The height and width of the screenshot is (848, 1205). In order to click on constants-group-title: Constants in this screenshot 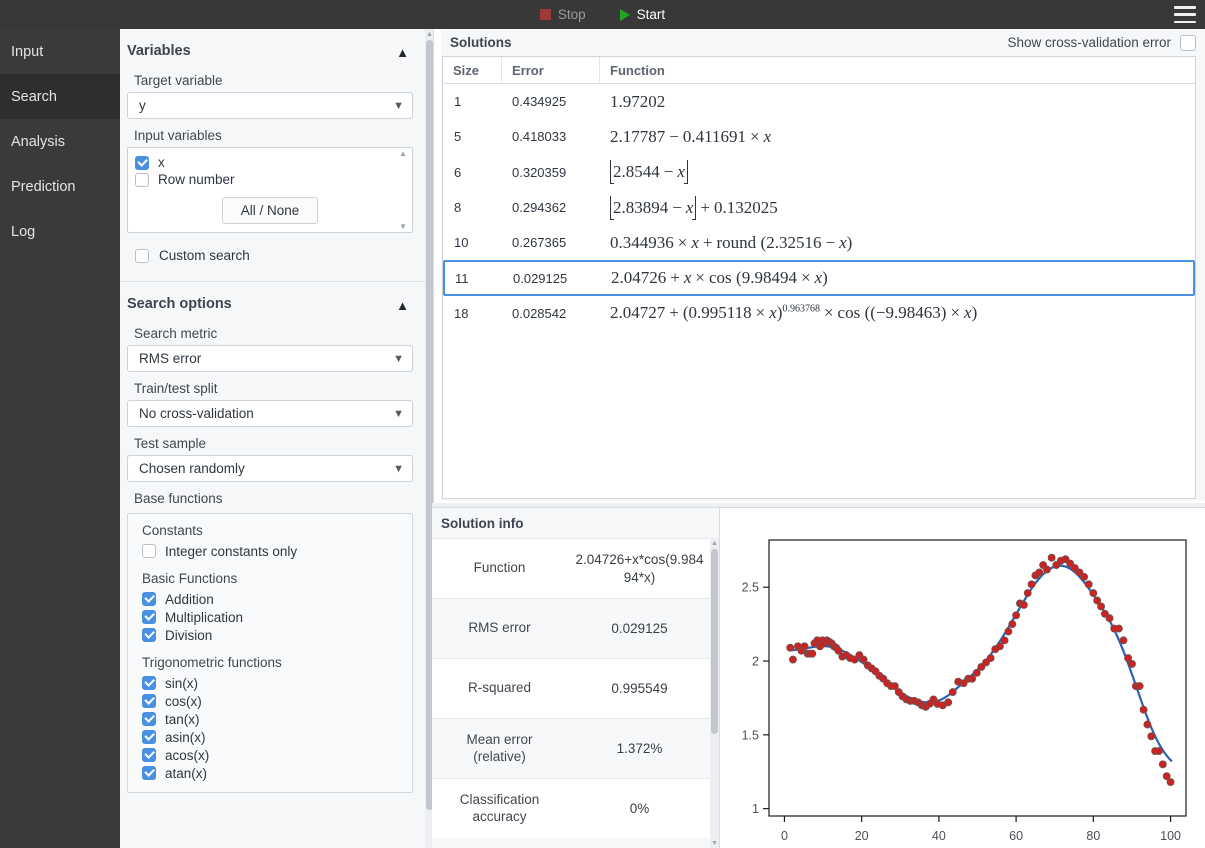, I will do `click(172, 530)`.